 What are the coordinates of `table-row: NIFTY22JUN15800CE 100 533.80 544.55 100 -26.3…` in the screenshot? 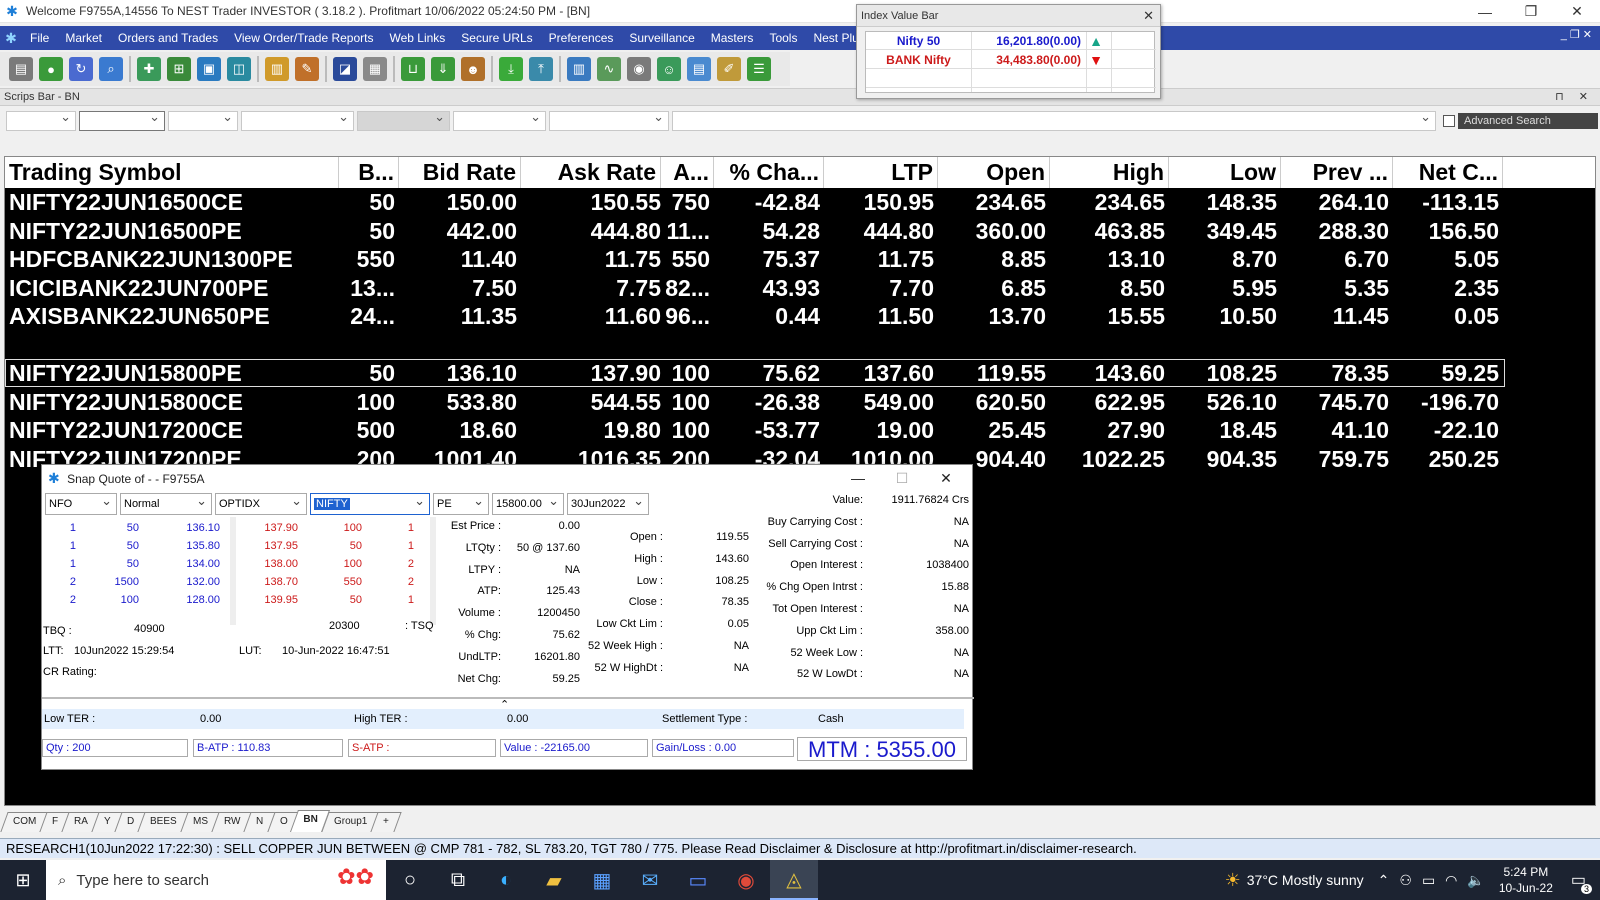 It's located at (755, 402).